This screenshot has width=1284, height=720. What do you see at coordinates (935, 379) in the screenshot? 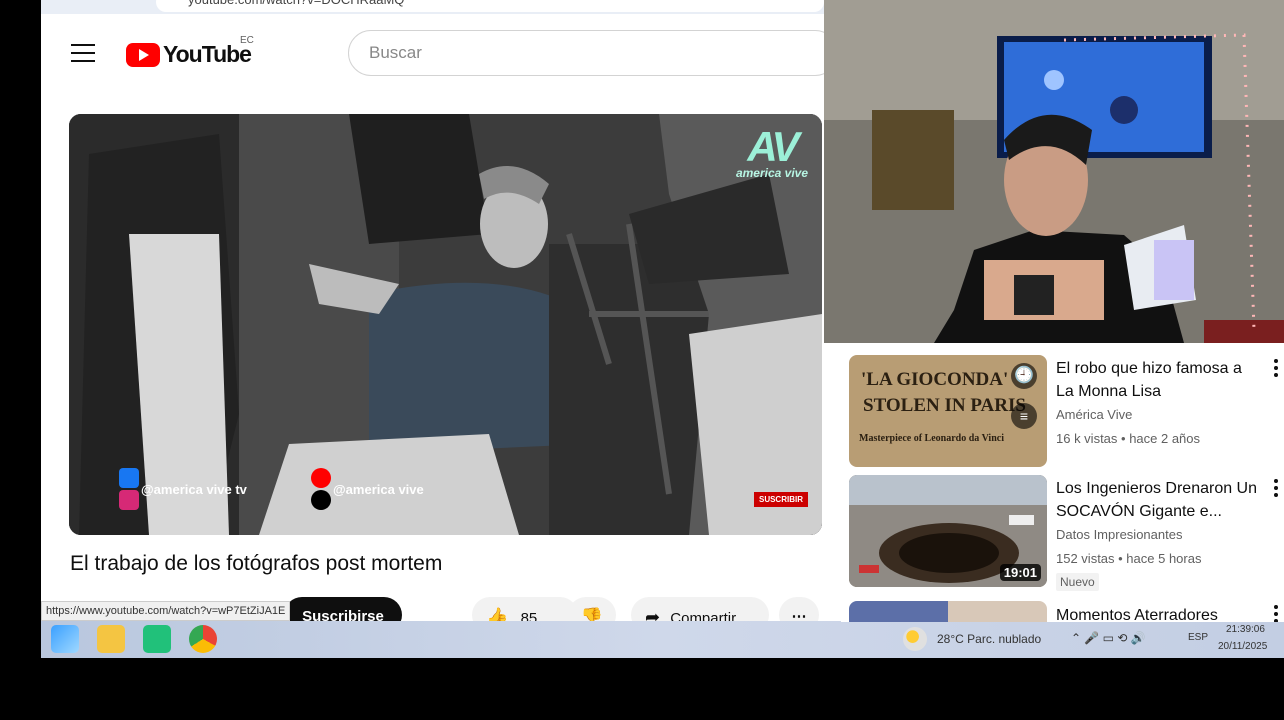
I see `thumb-text-line-1: 'LA GIOCONDA'` at bounding box center [935, 379].